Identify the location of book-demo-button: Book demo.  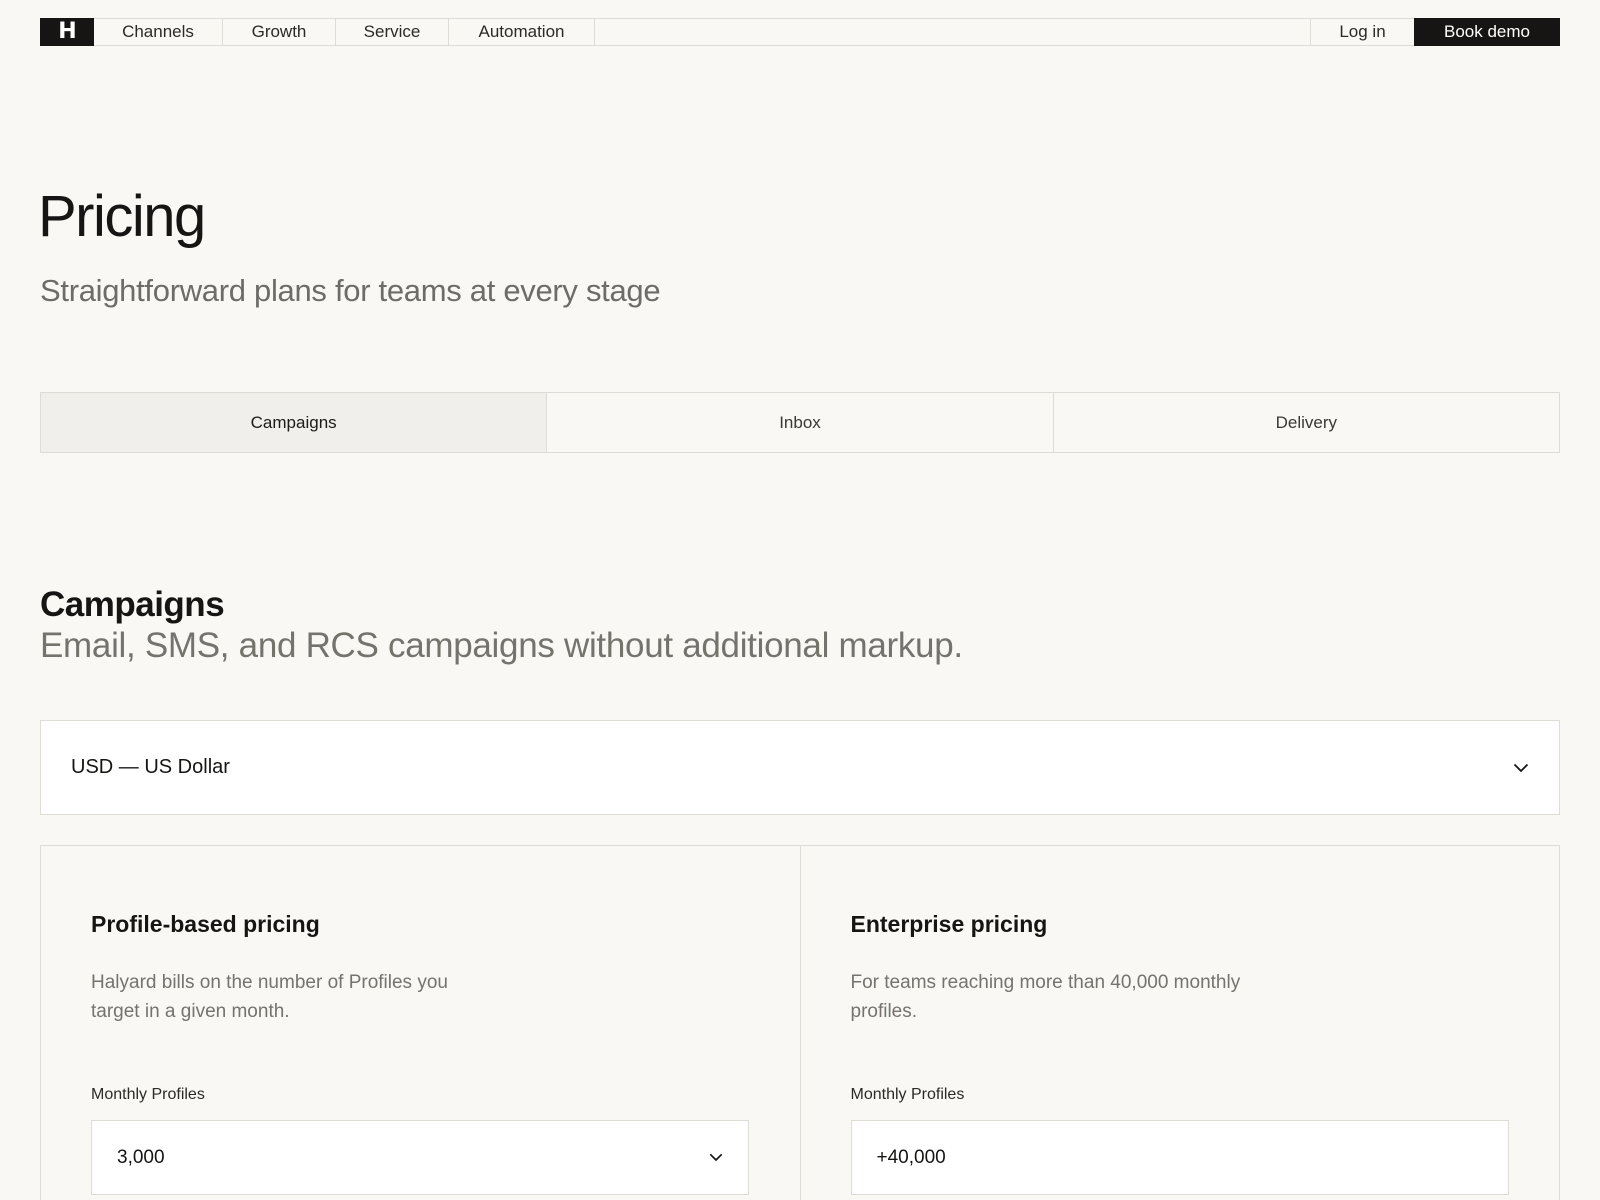
(1487, 32).